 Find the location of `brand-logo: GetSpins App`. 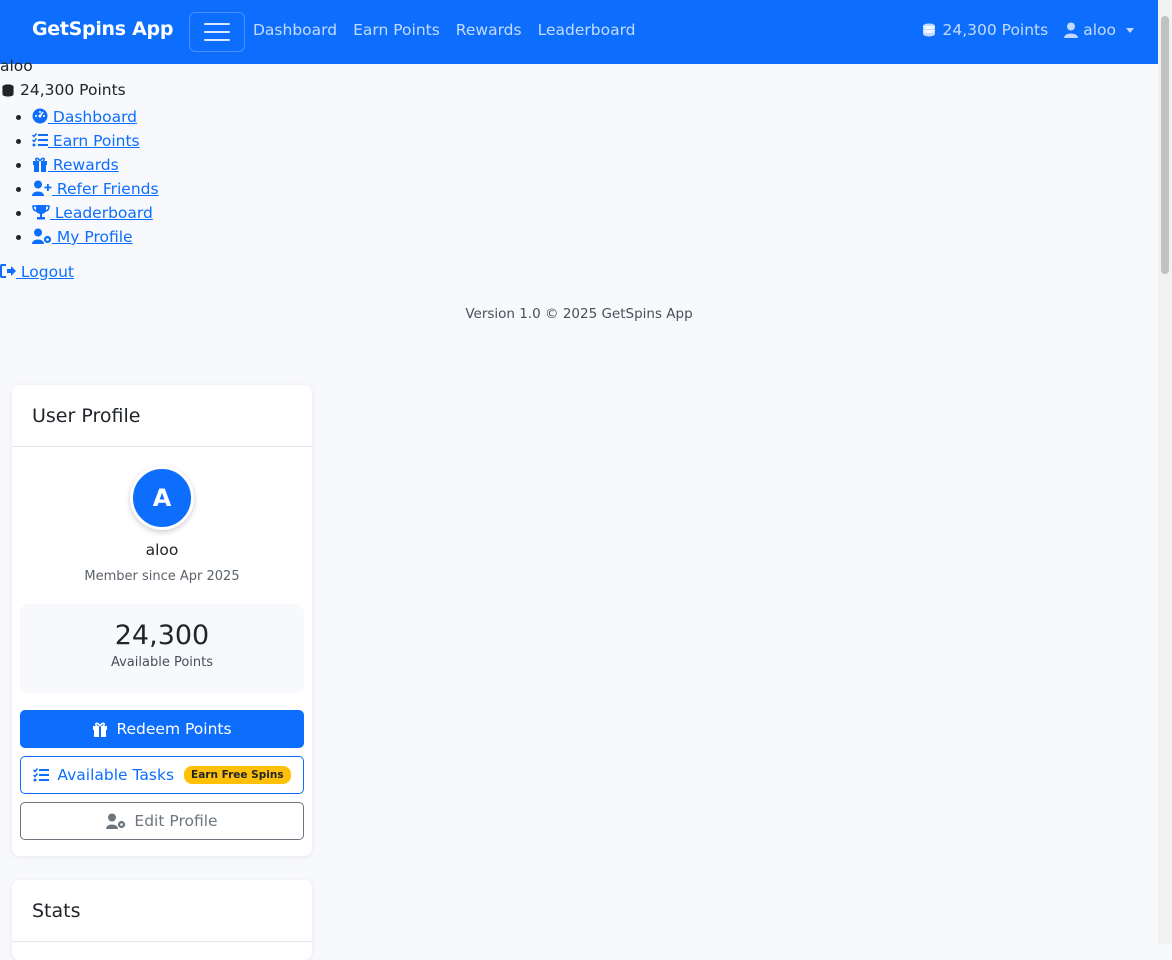

brand-logo: GetSpins App is located at coordinates (102, 29).